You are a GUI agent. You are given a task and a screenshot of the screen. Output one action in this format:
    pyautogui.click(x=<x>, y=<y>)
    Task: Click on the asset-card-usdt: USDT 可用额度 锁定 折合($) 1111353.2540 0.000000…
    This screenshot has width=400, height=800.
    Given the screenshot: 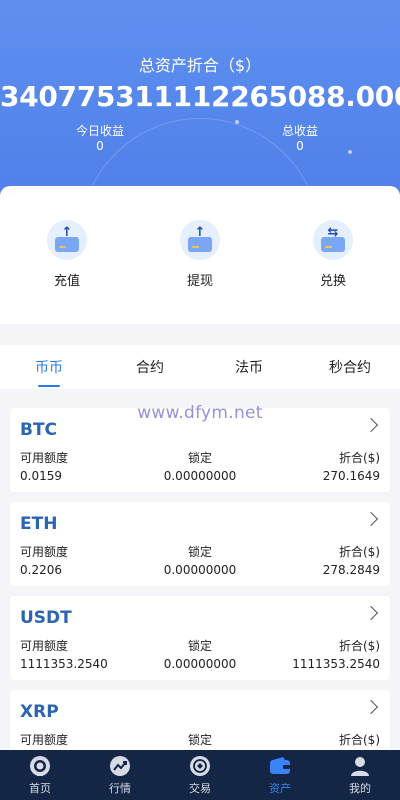 What is the action you would take?
    pyautogui.click(x=200, y=638)
    